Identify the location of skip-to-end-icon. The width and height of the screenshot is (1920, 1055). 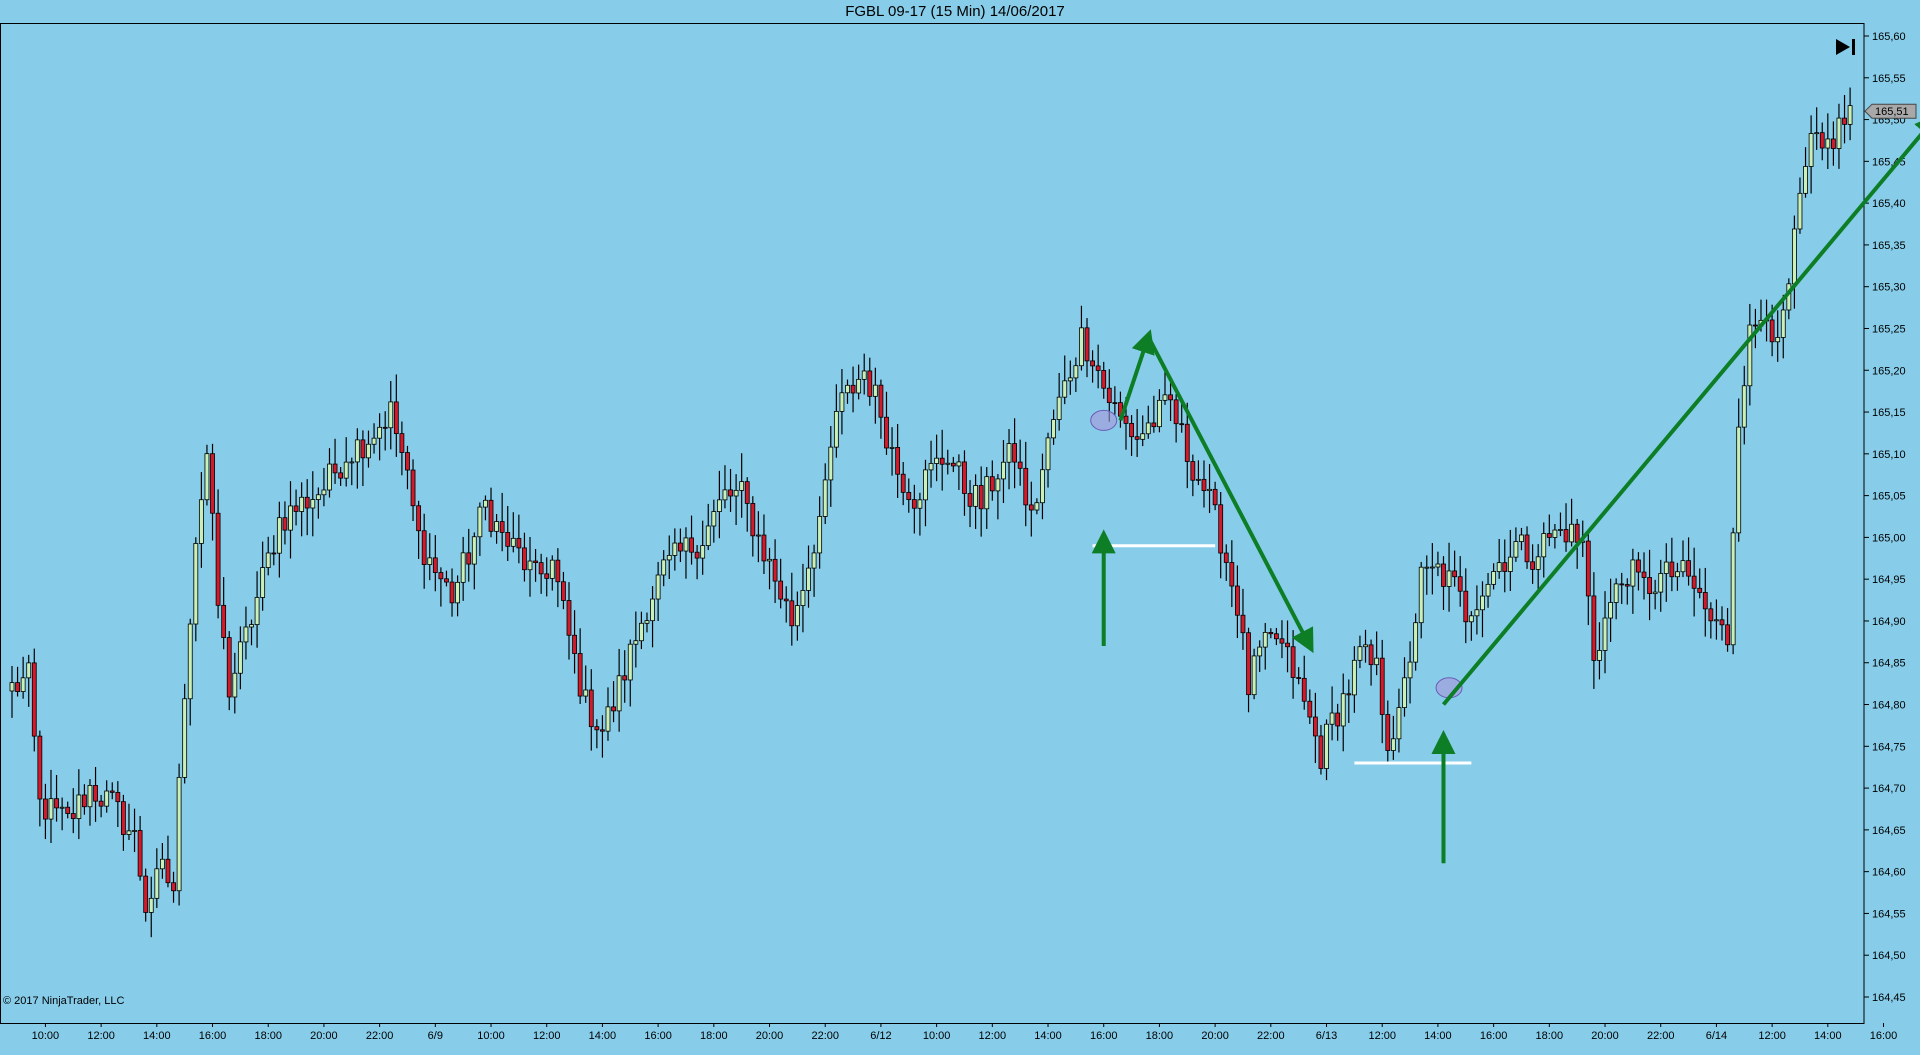
(1846, 47).